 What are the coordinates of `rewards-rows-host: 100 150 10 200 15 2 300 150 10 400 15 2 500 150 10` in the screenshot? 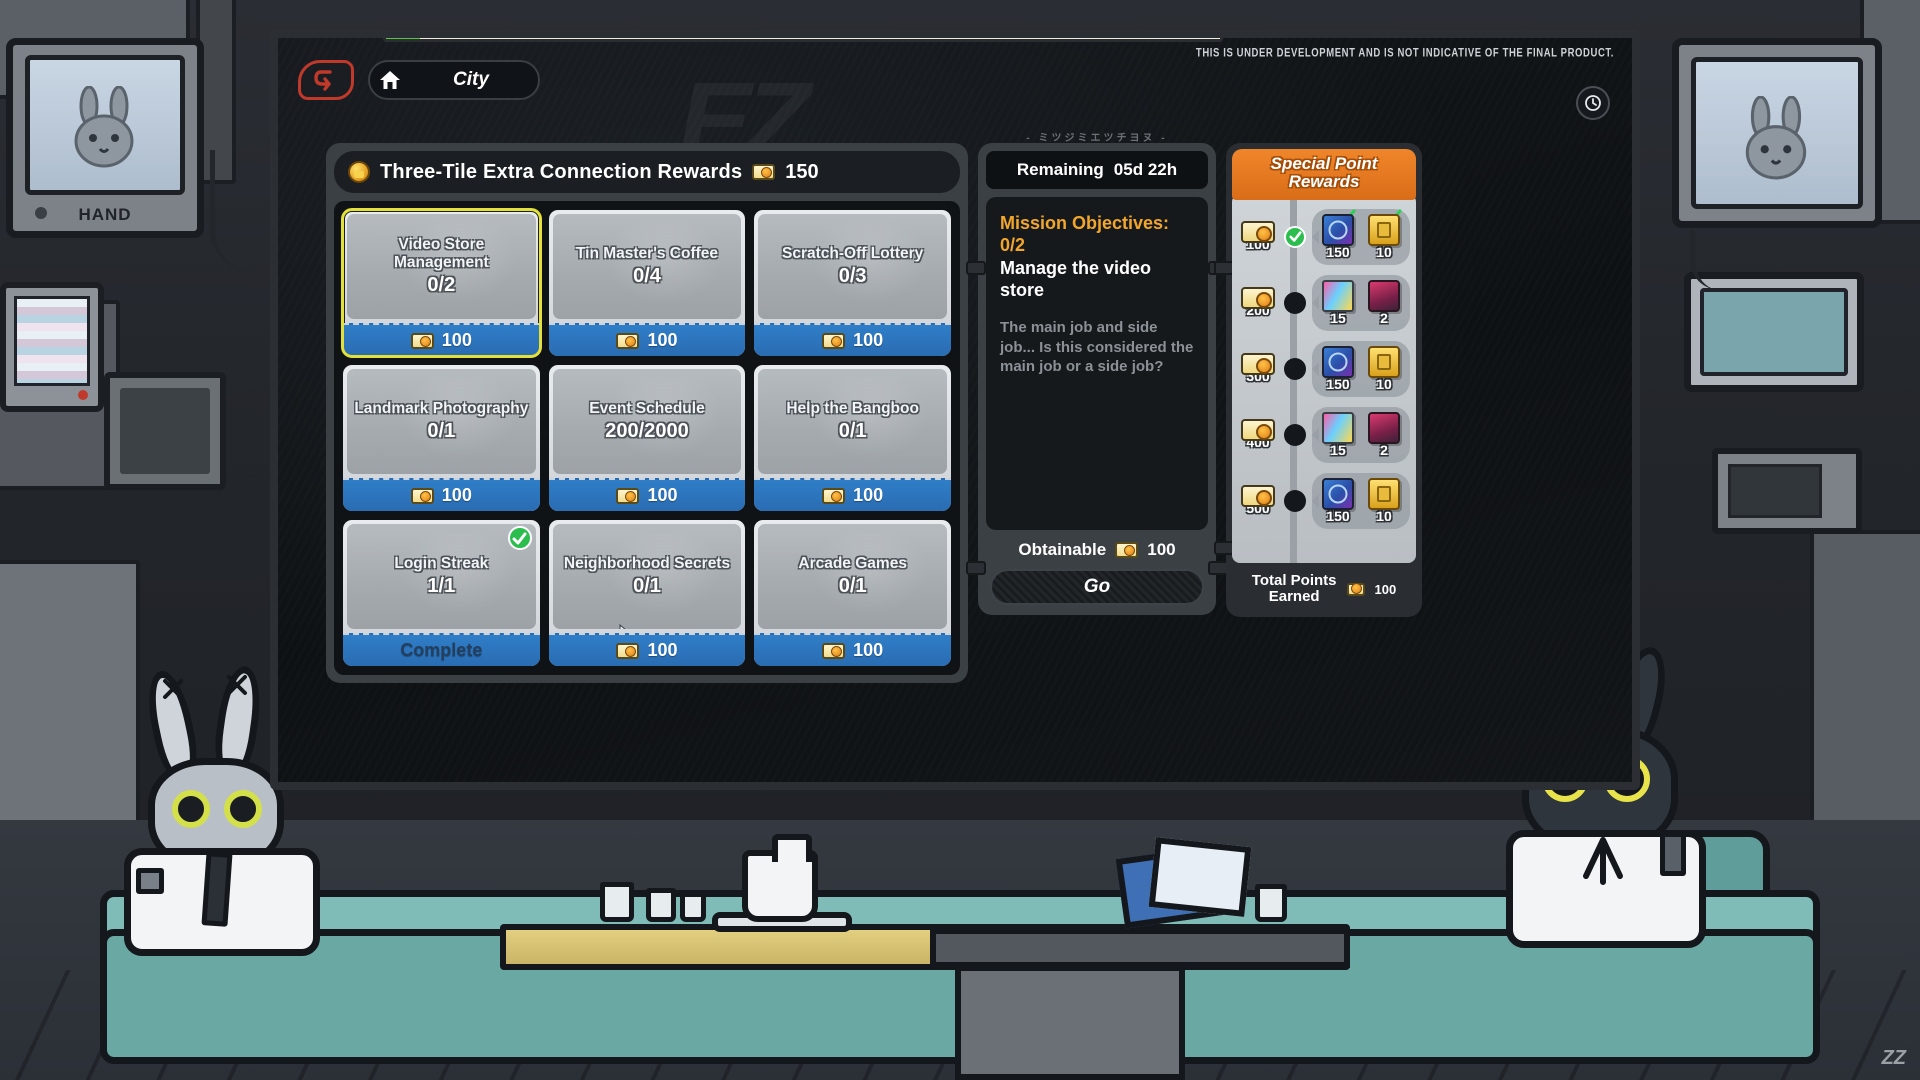 It's located at (1324, 369).